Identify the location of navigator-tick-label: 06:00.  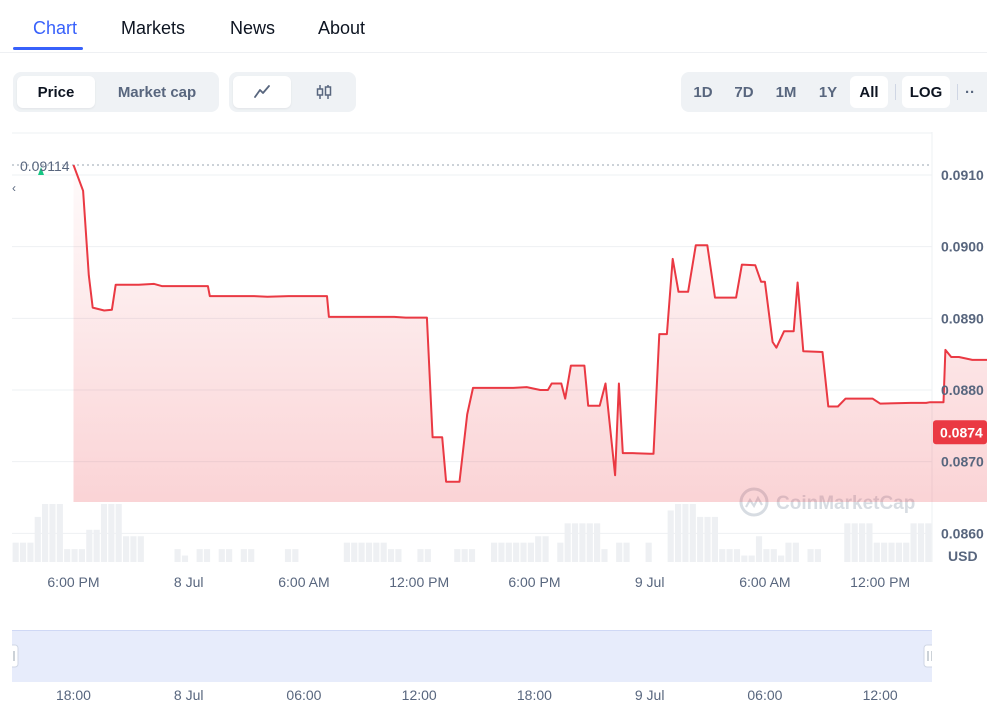
(303, 695).